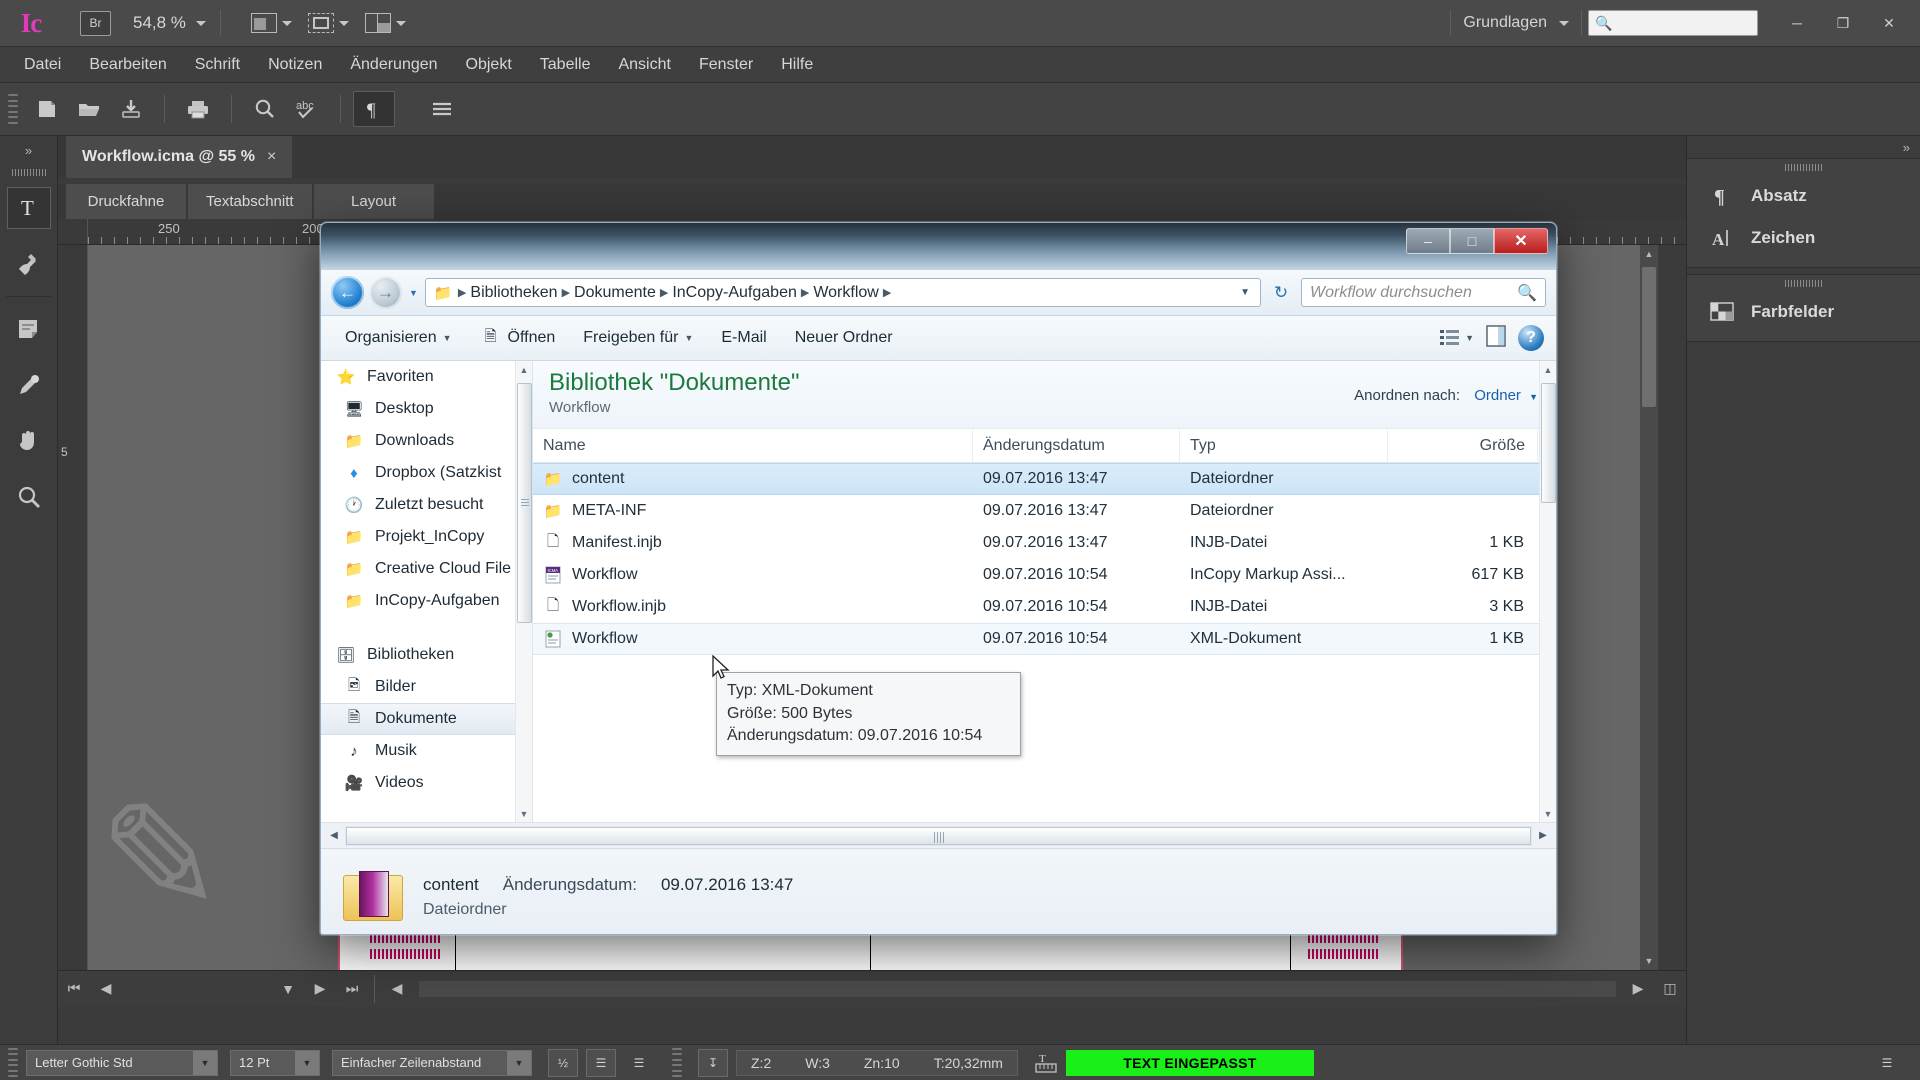 The width and height of the screenshot is (1920, 1080). I want to click on back-button: ←, so click(347, 292).